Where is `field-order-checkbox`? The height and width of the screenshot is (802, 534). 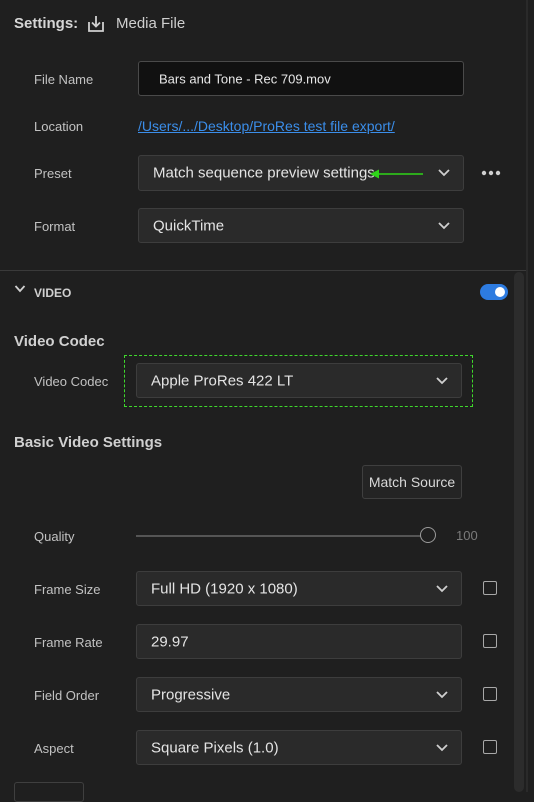
field-order-checkbox is located at coordinates (490, 694).